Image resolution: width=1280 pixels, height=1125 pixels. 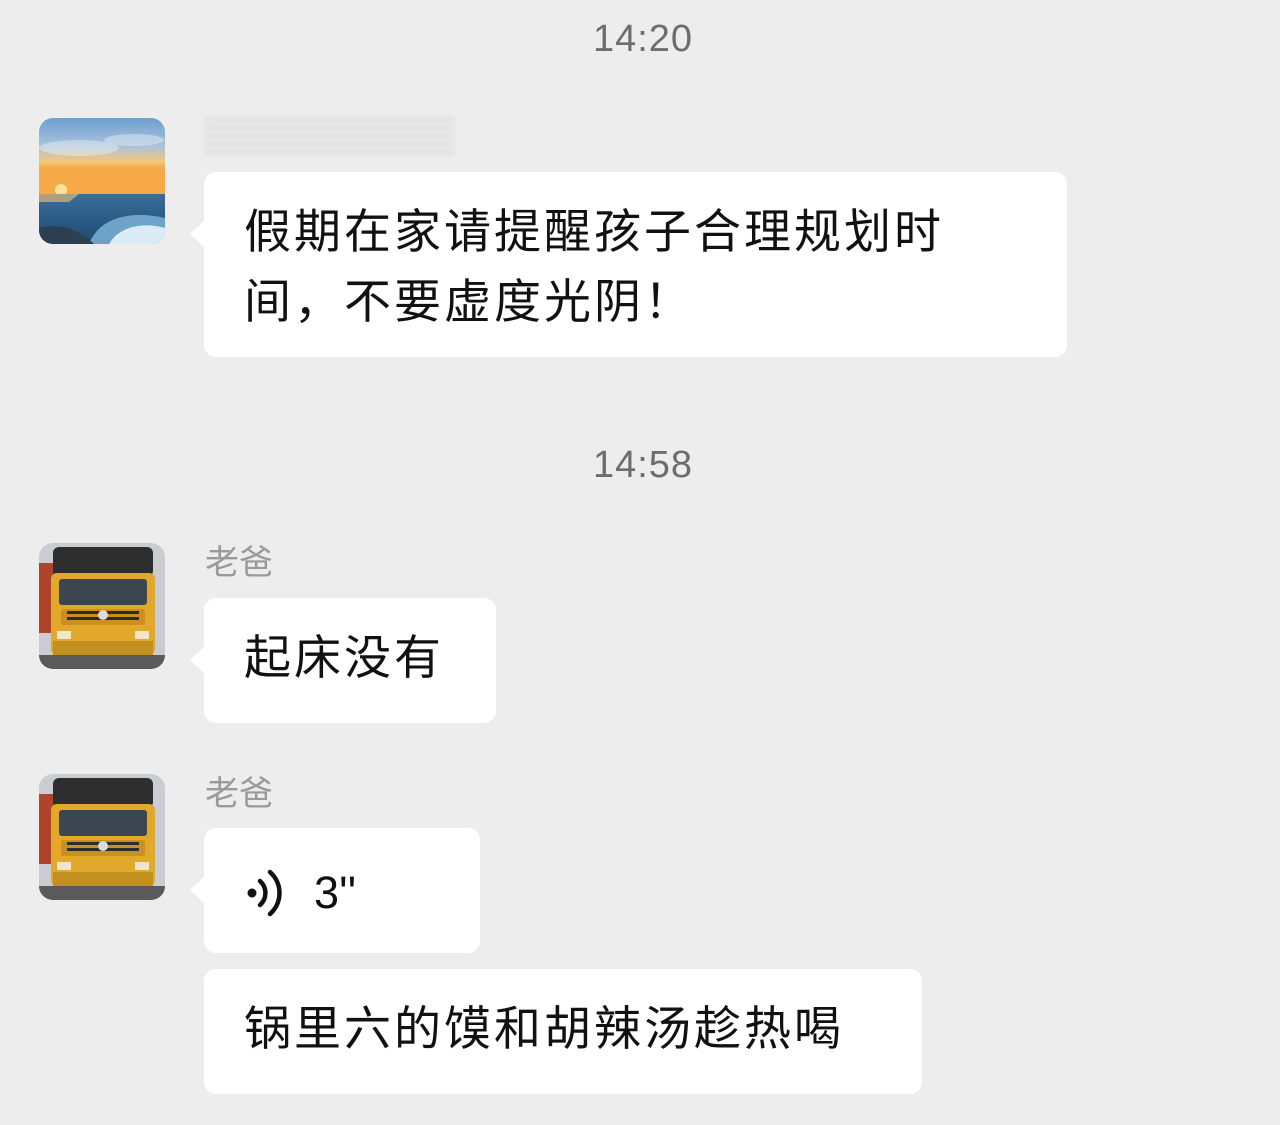 I want to click on message-text: 起床没有, so click(x=344, y=658).